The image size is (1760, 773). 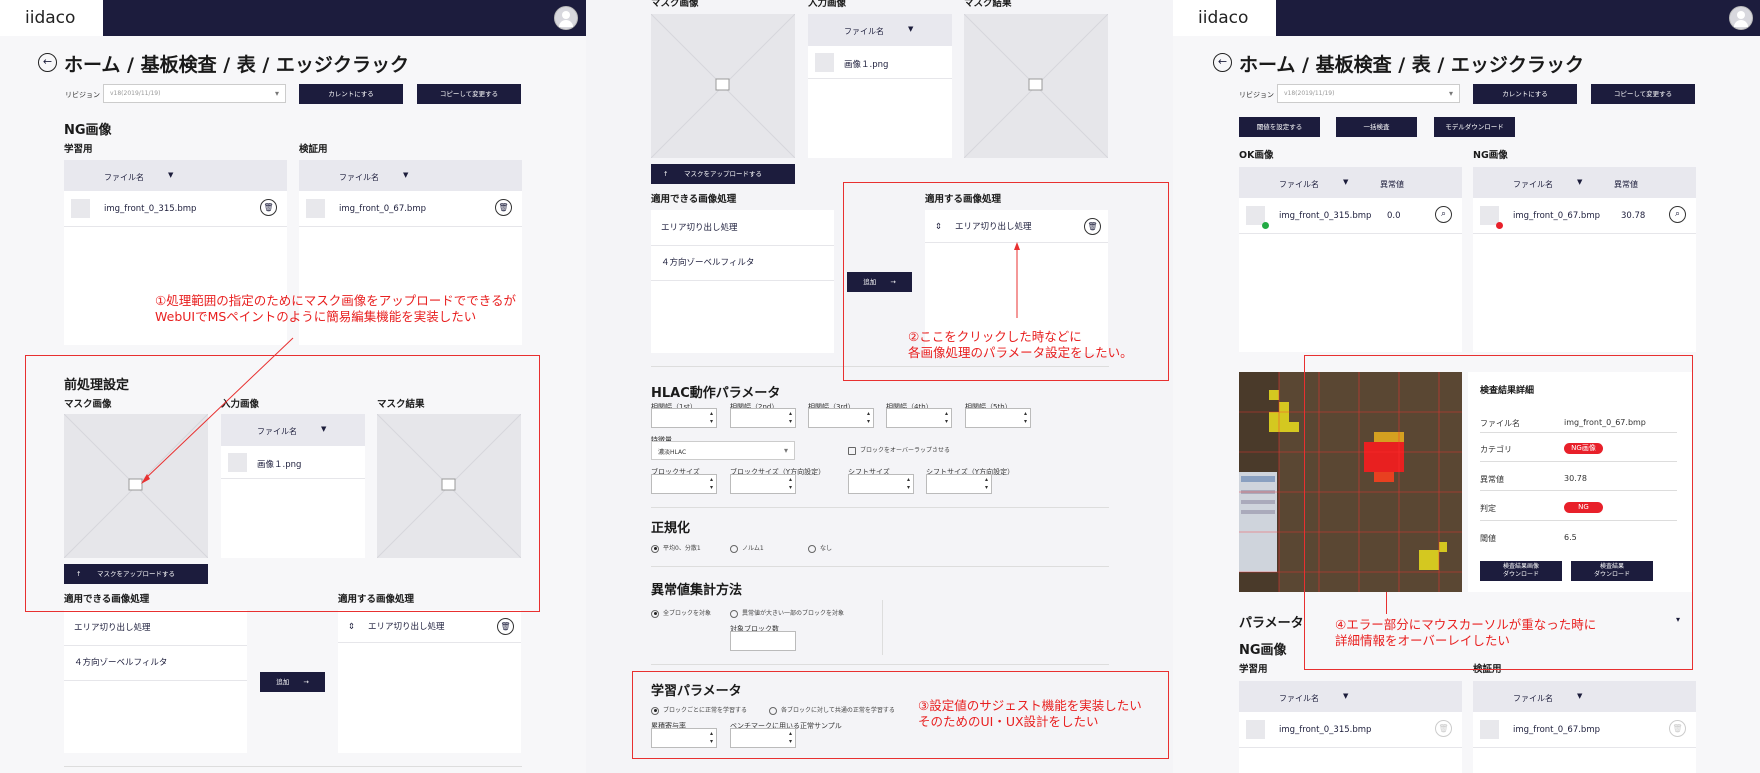 What do you see at coordinates (1224, 18) in the screenshot?
I see `brand-logo: iidaco` at bounding box center [1224, 18].